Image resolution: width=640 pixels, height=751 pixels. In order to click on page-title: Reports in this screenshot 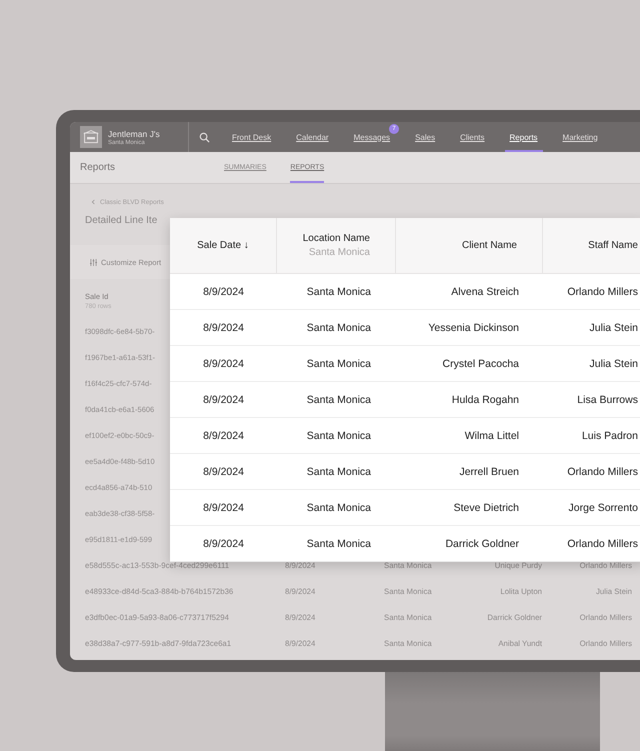, I will do `click(98, 167)`.